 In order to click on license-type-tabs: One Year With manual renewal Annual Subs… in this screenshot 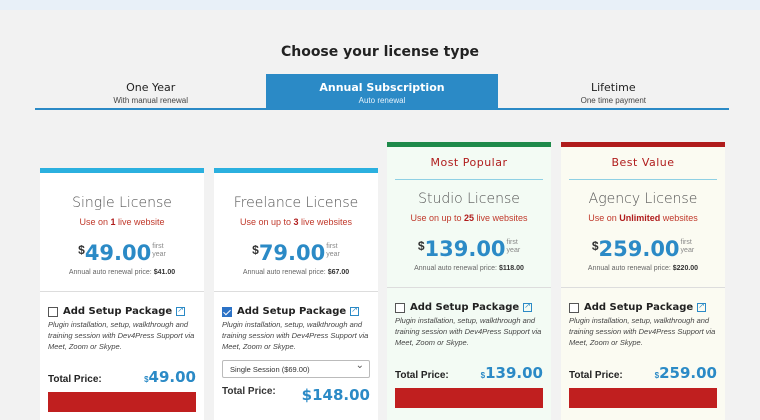, I will do `click(382, 92)`.